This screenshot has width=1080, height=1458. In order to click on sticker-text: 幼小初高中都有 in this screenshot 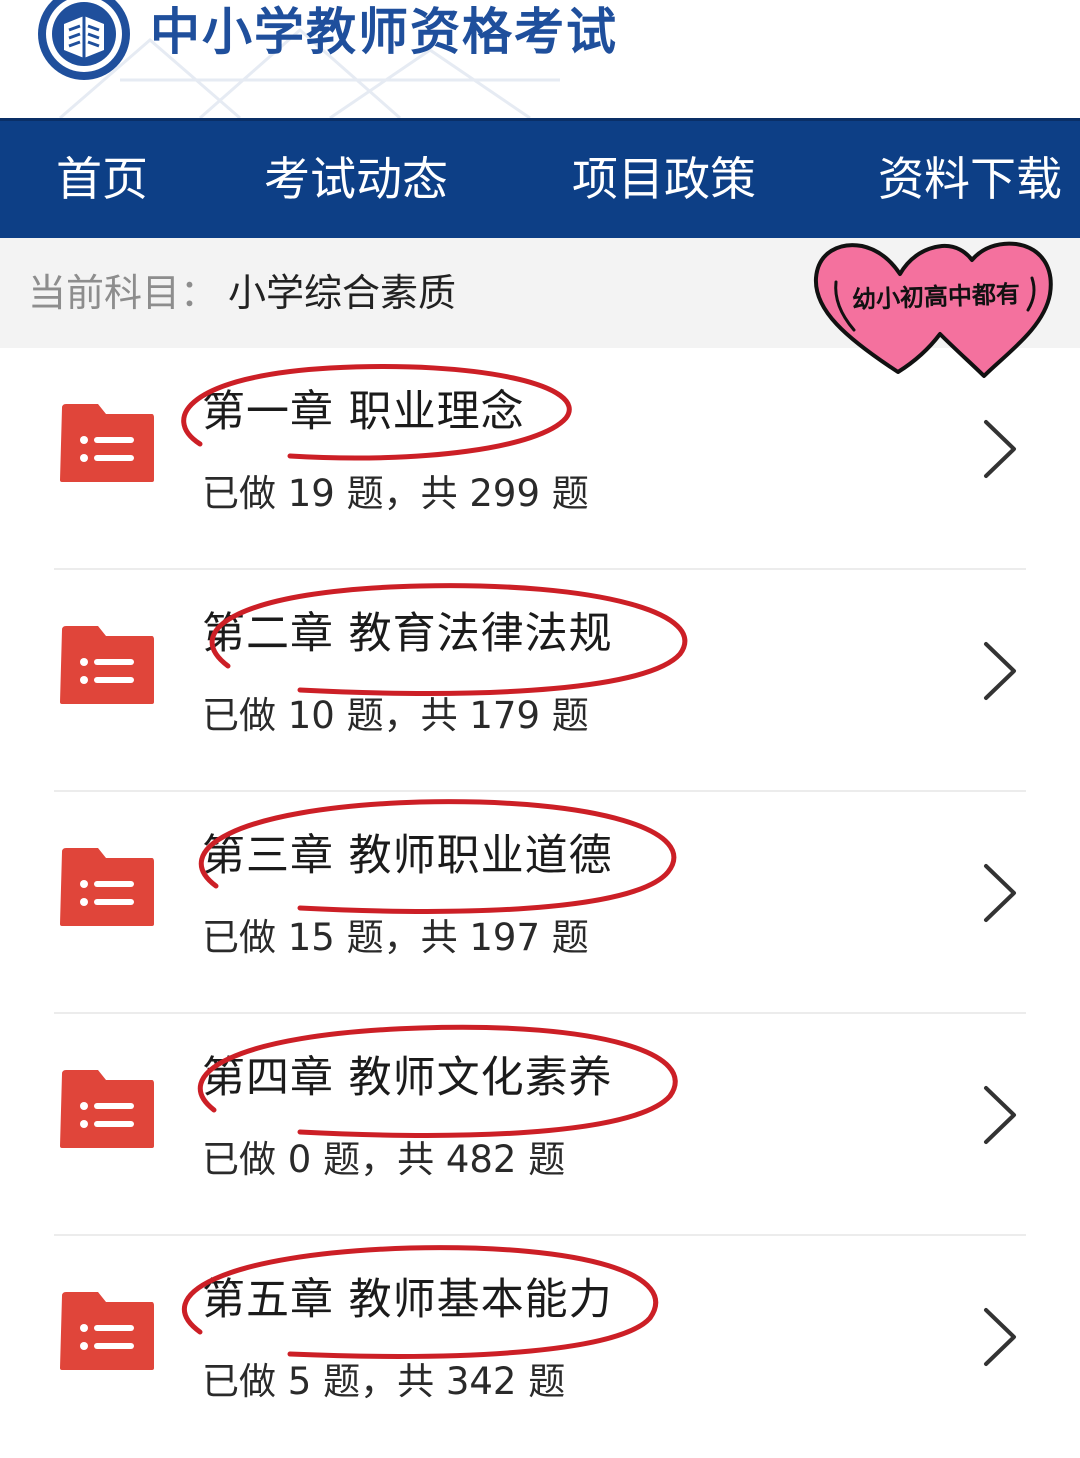, I will do `click(936, 297)`.